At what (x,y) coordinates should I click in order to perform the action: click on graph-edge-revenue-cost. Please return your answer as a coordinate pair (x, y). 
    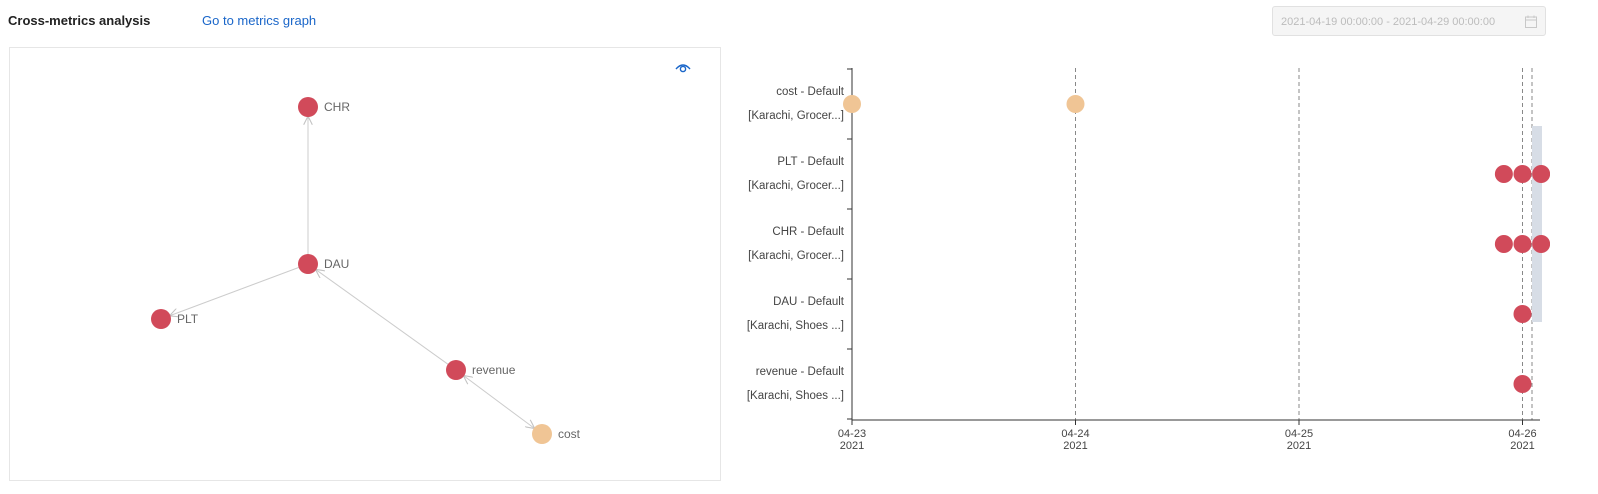
    Looking at the image, I should click on (499, 402).